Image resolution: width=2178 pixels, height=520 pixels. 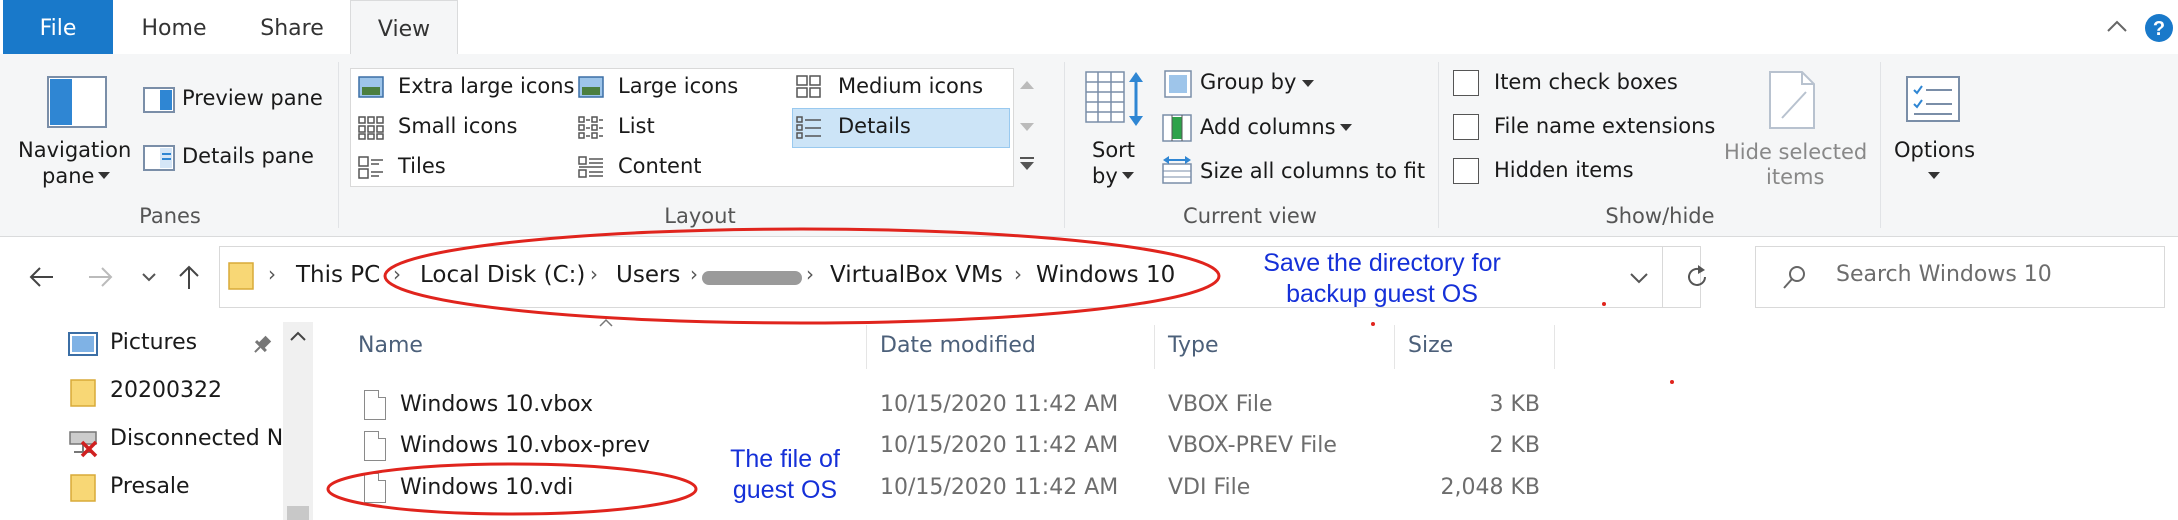 What do you see at coordinates (338, 145) in the screenshot?
I see `ribbon-separator` at bounding box center [338, 145].